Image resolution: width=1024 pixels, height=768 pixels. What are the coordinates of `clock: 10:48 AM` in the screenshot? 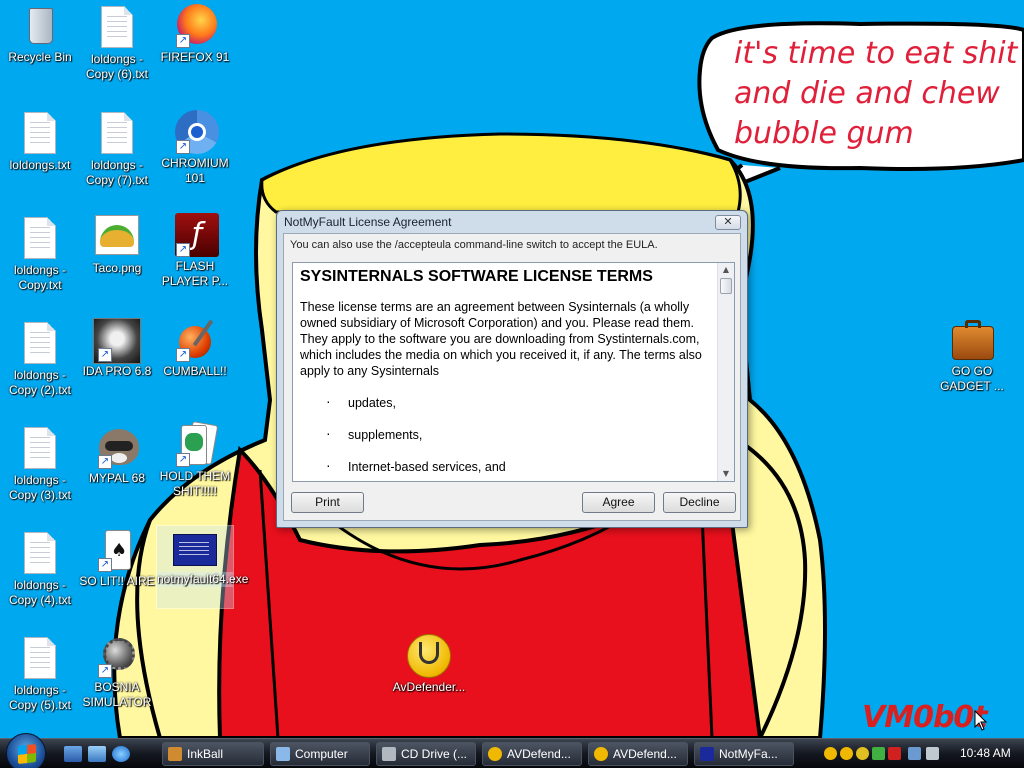 It's located at (985, 753).